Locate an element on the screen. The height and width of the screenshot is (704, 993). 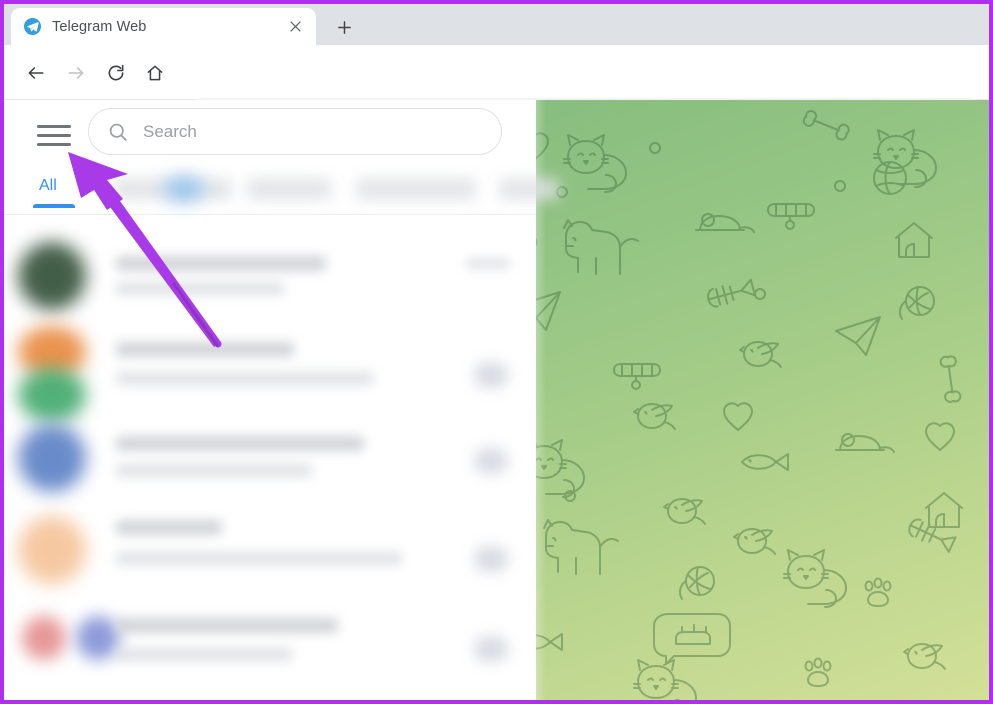
browser-toolbar: web.telegram.org/k/ is located at coordinates (496, 88).